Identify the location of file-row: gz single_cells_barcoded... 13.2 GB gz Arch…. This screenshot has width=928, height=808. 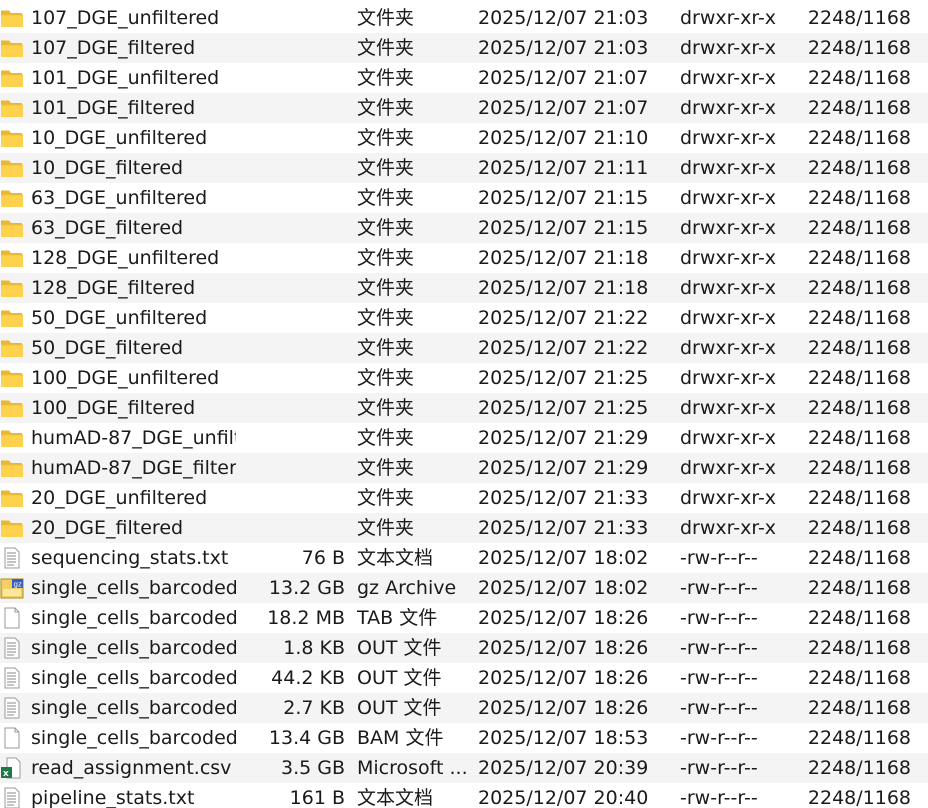
(464, 588).